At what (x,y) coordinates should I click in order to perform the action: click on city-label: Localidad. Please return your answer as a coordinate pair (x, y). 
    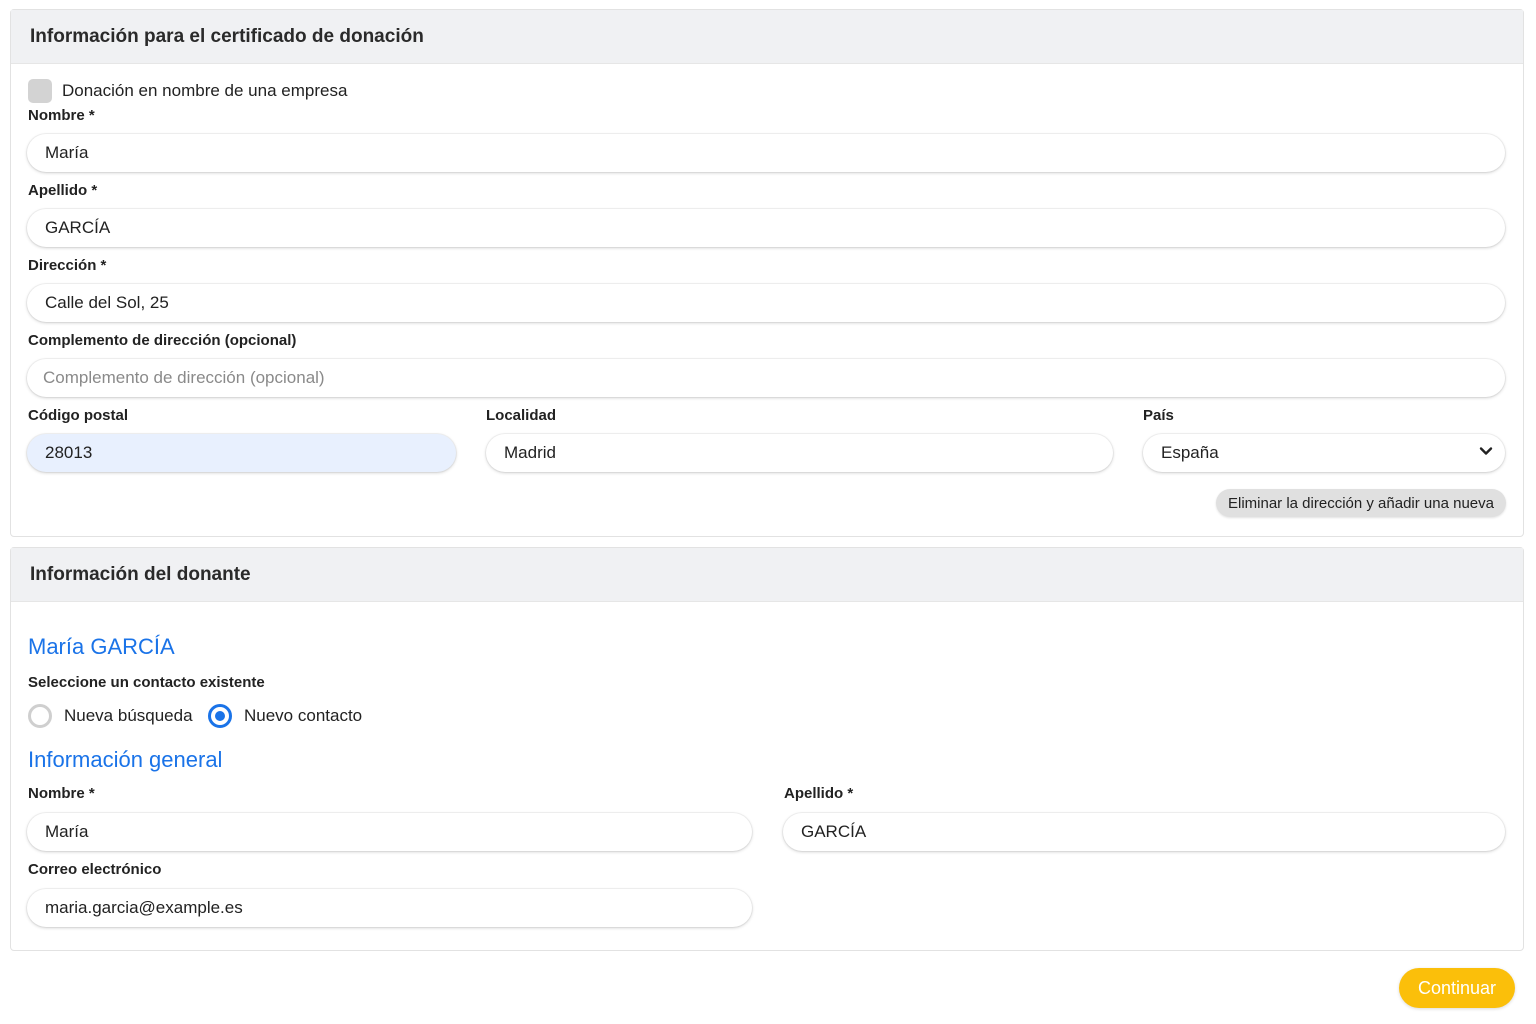
    Looking at the image, I should click on (521, 415).